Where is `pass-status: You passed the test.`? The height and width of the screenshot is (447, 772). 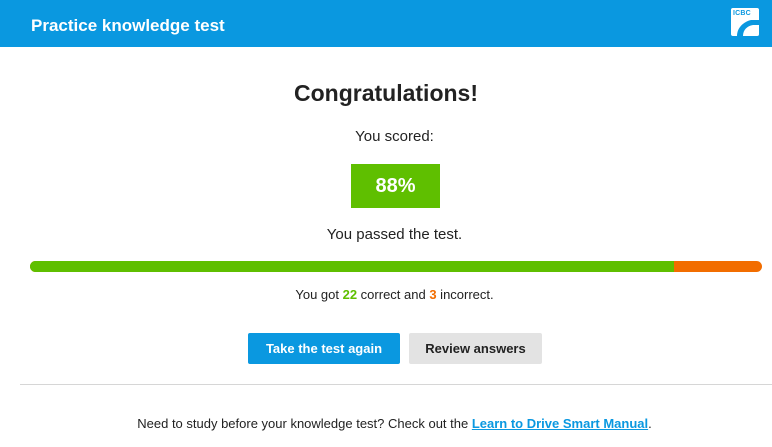 pass-status: You passed the test. is located at coordinates (394, 234).